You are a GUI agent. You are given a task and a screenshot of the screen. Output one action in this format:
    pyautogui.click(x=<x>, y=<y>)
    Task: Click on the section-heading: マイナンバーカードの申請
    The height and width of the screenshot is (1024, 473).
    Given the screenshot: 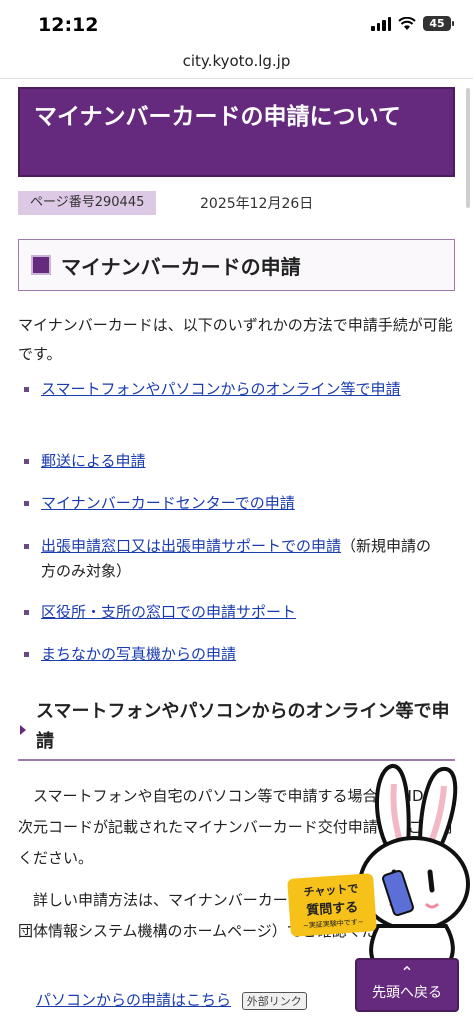 What is the action you would take?
    pyautogui.click(x=236, y=265)
    